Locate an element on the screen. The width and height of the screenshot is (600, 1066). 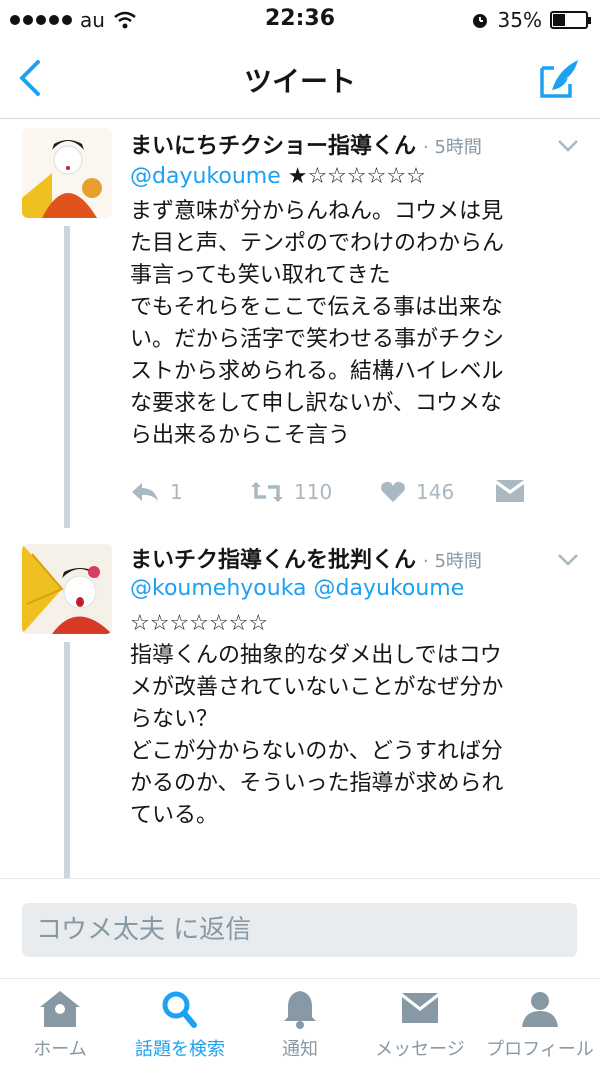
compose-tweet-icon is located at coordinates (560, 78).